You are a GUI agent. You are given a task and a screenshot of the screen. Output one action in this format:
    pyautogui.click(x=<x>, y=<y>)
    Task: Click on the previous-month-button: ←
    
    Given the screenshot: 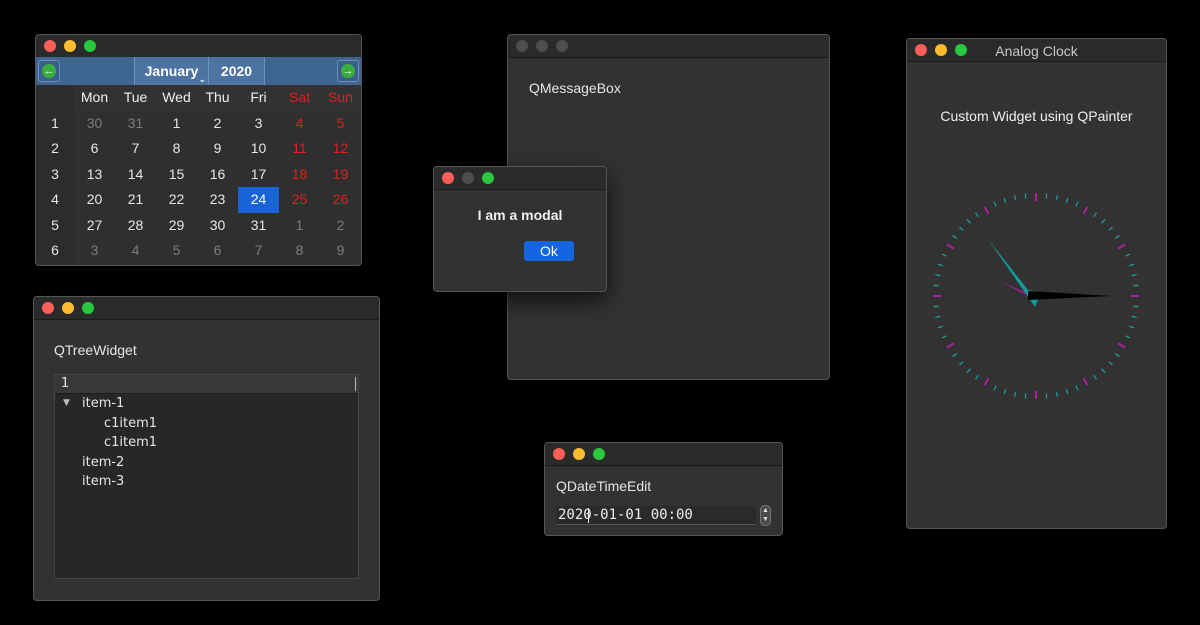 What is the action you would take?
    pyautogui.click(x=49, y=71)
    